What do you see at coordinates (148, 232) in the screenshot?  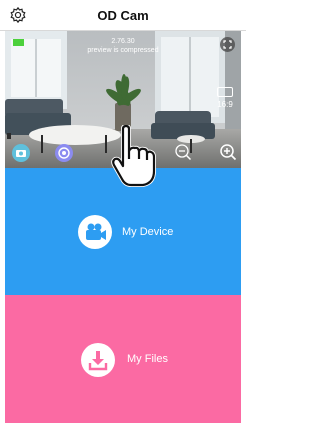 I see `my-device-label: My Device` at bounding box center [148, 232].